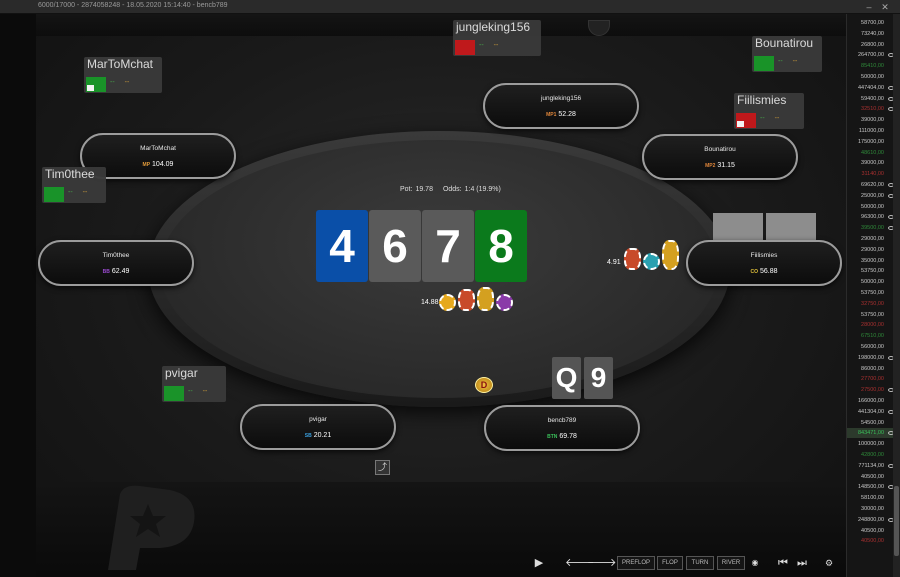 The height and width of the screenshot is (577, 900). What do you see at coordinates (783, 563) in the screenshot?
I see `skip-first-icon: ⏮` at bounding box center [783, 563].